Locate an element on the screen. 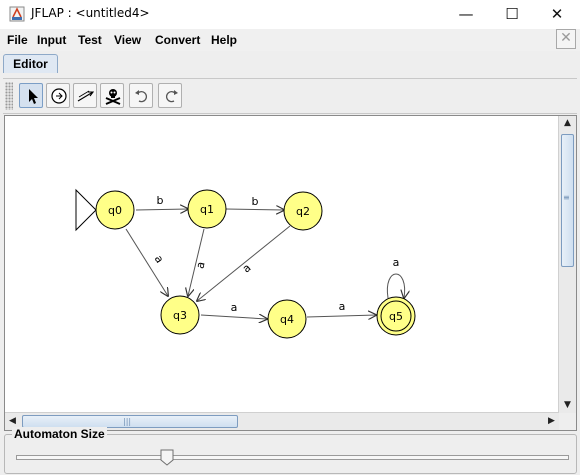  transition-q2-q3: a is located at coordinates (244, 263).